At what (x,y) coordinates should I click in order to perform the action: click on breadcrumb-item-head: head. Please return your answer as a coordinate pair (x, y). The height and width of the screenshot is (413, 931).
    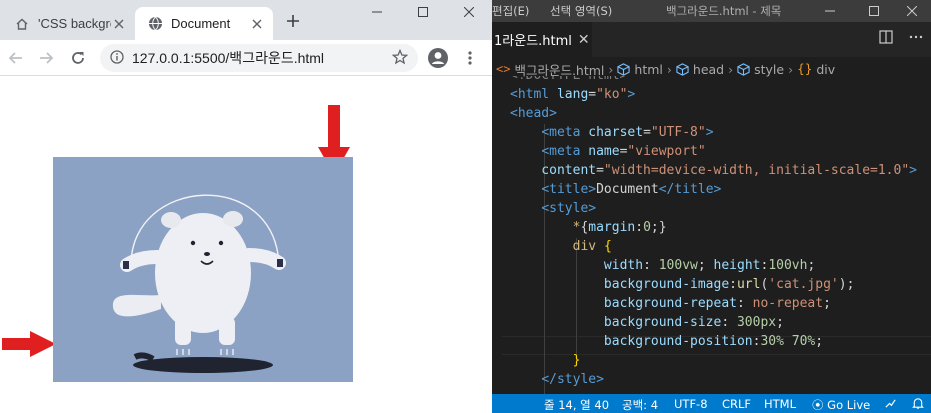
    Looking at the image, I should click on (708, 69).